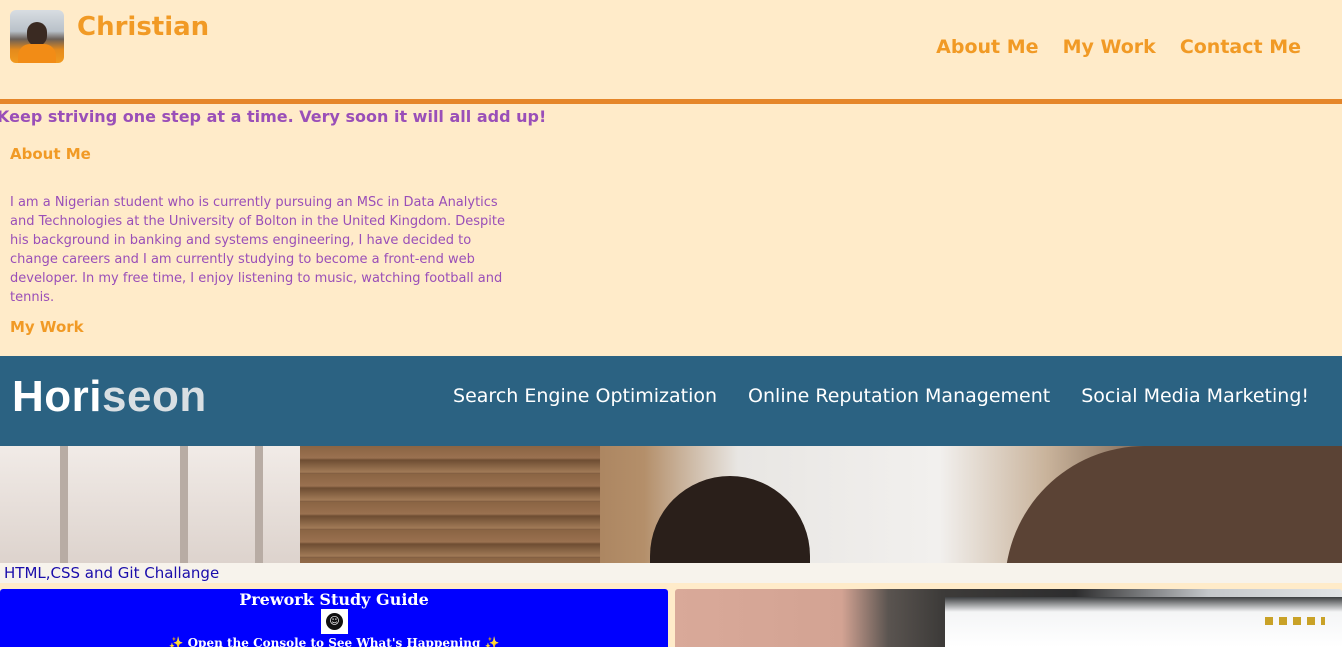 This screenshot has width=1342, height=647. I want to click on hero-window-shape, so click(150, 504).